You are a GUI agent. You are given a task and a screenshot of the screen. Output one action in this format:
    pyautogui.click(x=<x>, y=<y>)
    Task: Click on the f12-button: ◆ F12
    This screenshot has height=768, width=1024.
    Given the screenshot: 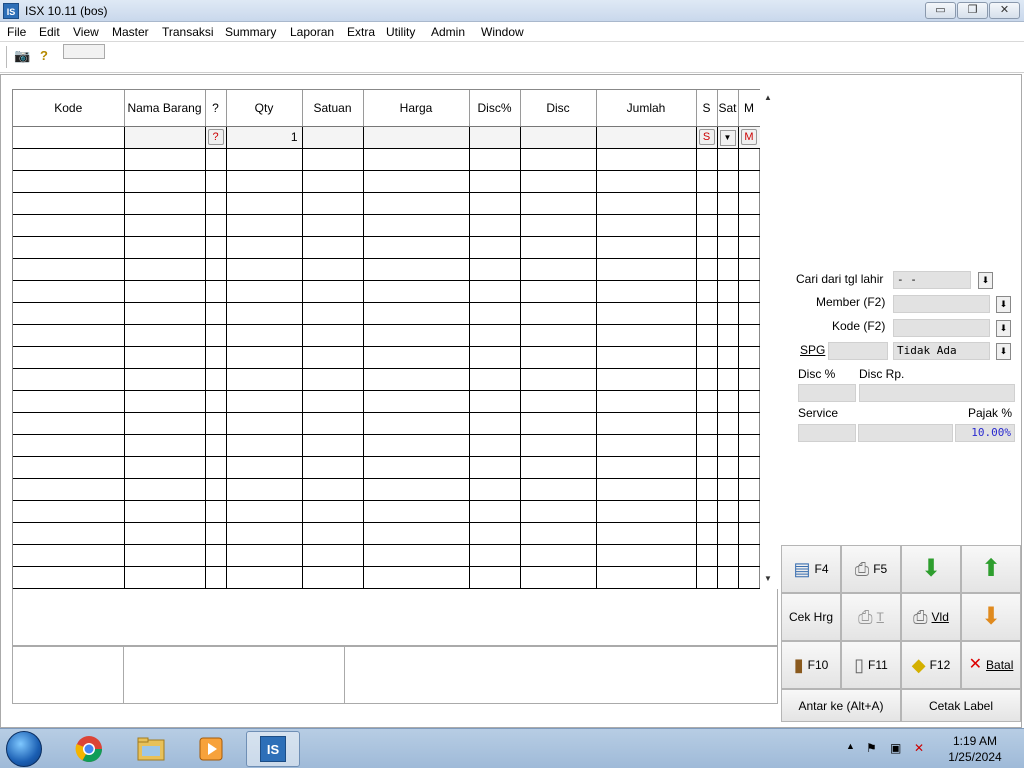 What is the action you would take?
    pyautogui.click(x=931, y=665)
    